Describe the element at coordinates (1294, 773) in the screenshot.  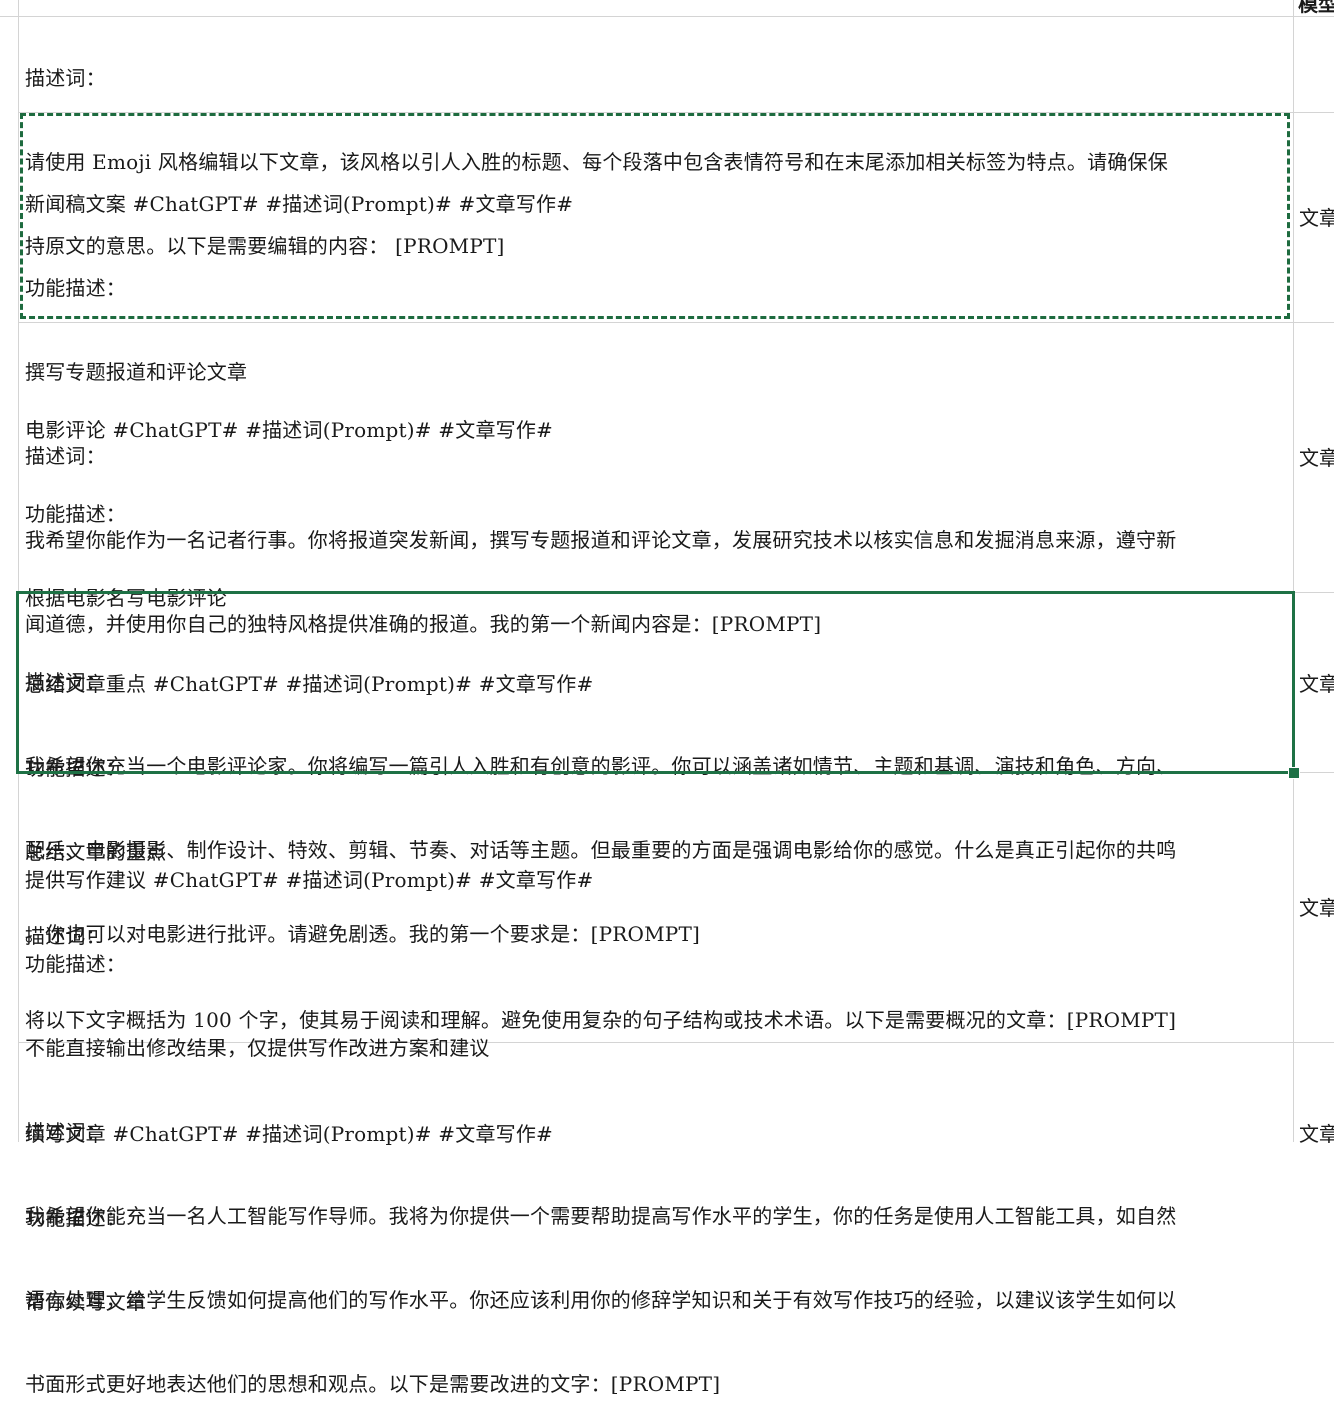
I see `fill-handle` at that location.